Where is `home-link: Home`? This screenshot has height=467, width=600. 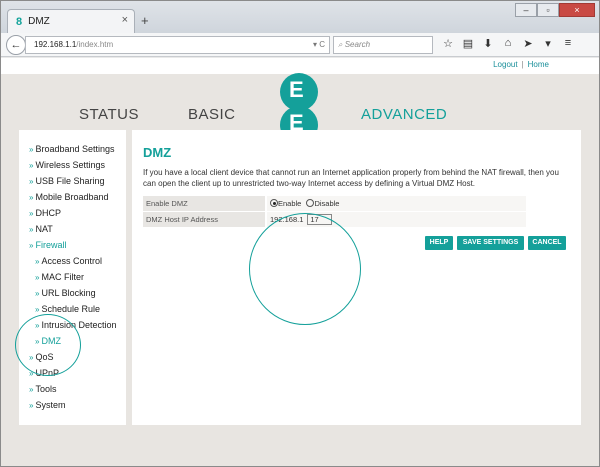 home-link: Home is located at coordinates (538, 64).